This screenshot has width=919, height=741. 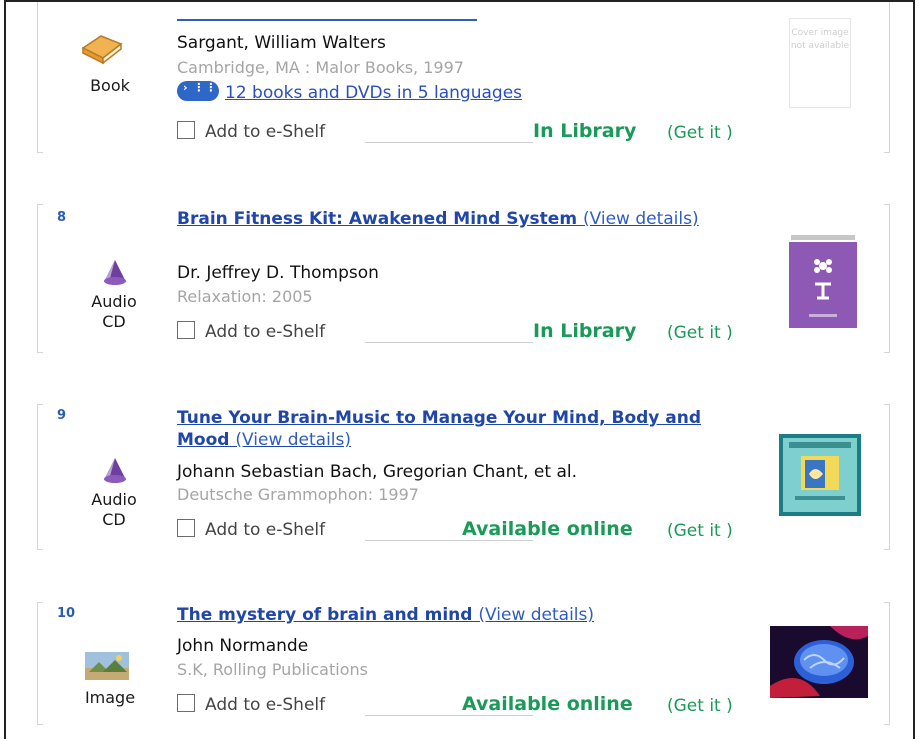 What do you see at coordinates (243, 646) in the screenshot?
I see `record-author: John Normande` at bounding box center [243, 646].